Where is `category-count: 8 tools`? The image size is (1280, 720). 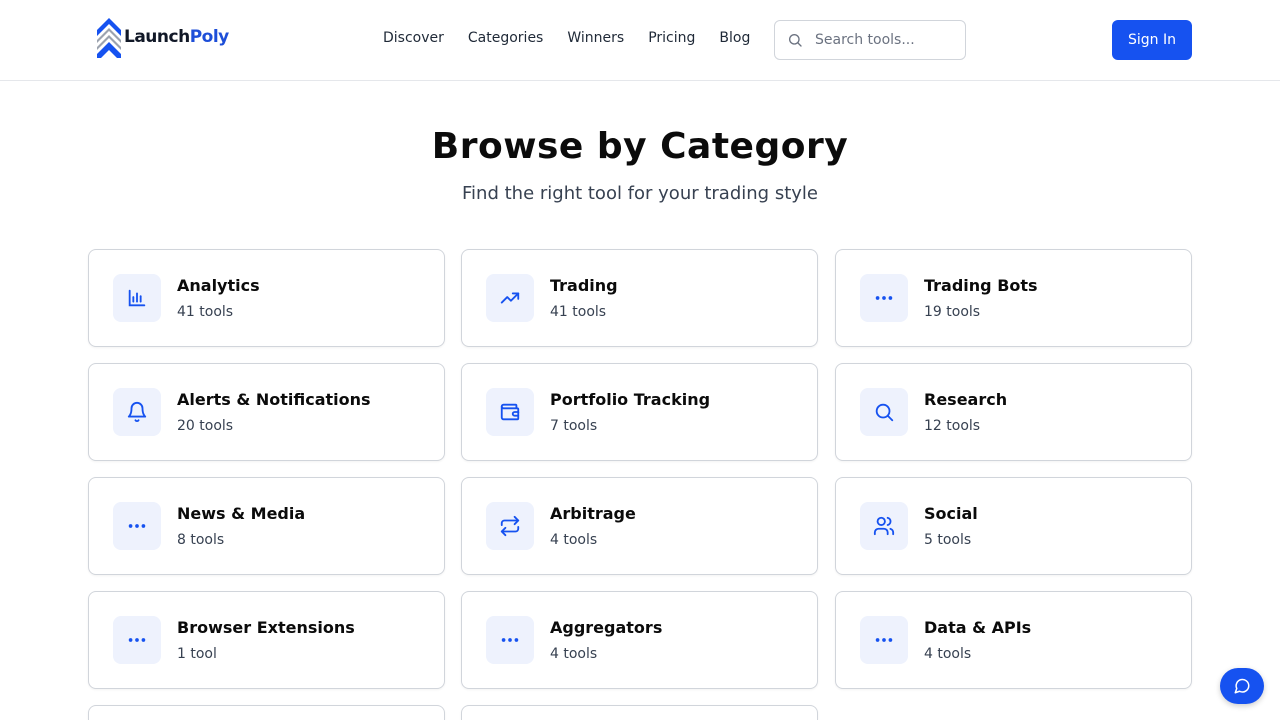 category-count: 8 tools is located at coordinates (201, 540).